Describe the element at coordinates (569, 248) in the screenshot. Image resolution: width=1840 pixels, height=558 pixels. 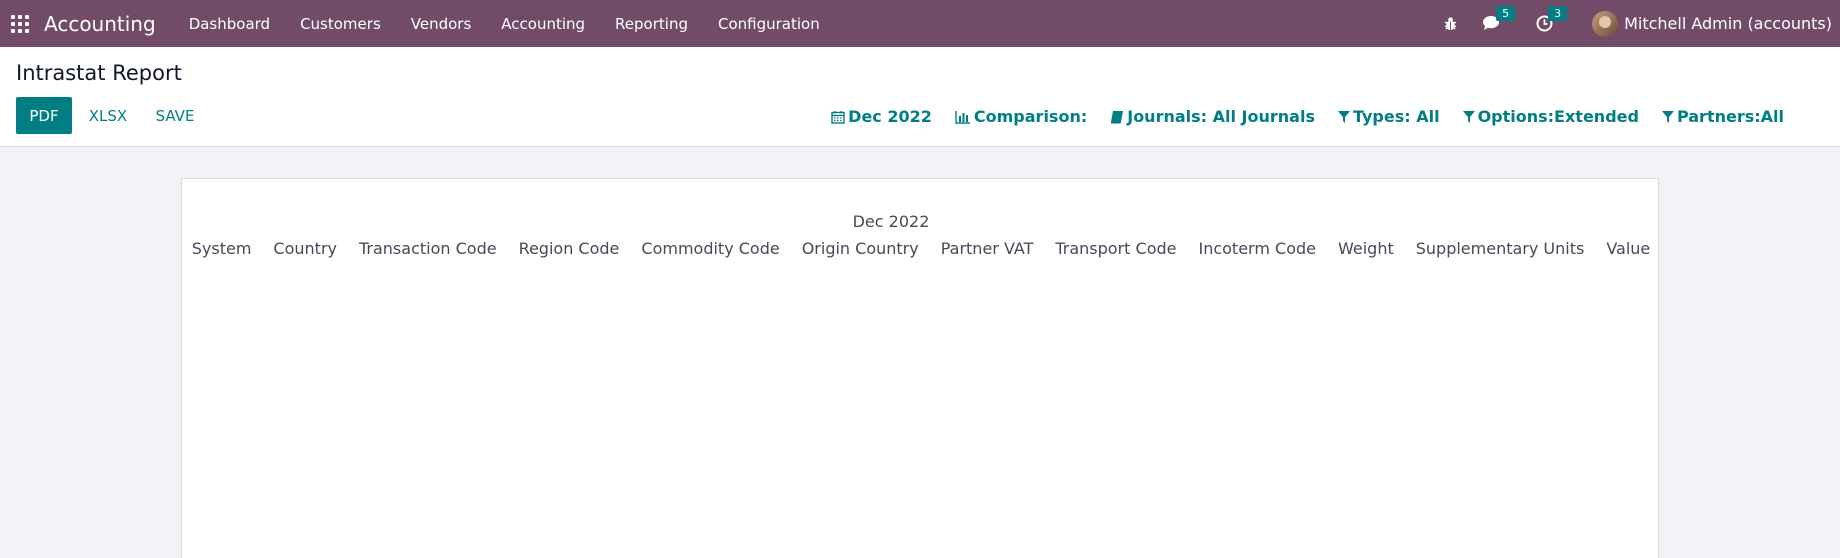
I see `column-header-region-code: Region Code` at that location.